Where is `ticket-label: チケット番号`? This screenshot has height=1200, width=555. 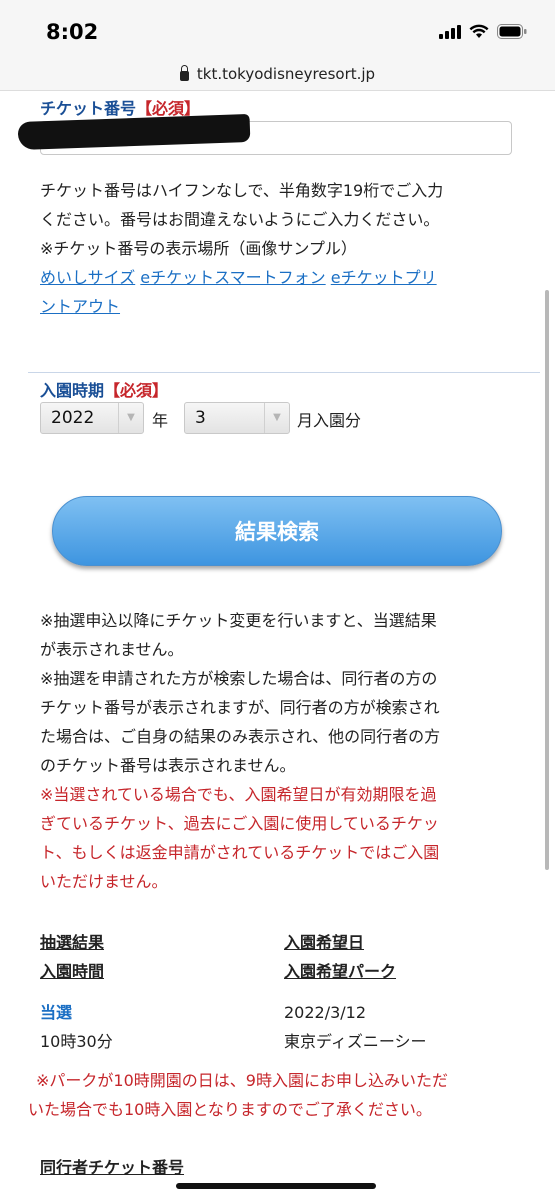
ticket-label: チケット番号 is located at coordinates (88, 108).